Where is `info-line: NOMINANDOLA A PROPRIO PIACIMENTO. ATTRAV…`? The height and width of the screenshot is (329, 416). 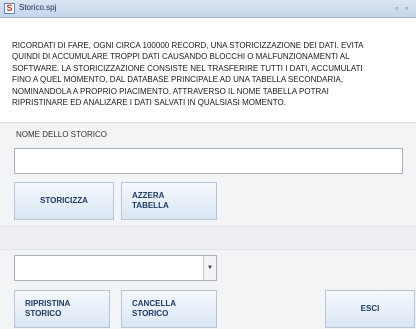 info-line: NOMINANDOLA A PROPRIO PIACIMENTO. ATTRAV… is located at coordinates (170, 91).